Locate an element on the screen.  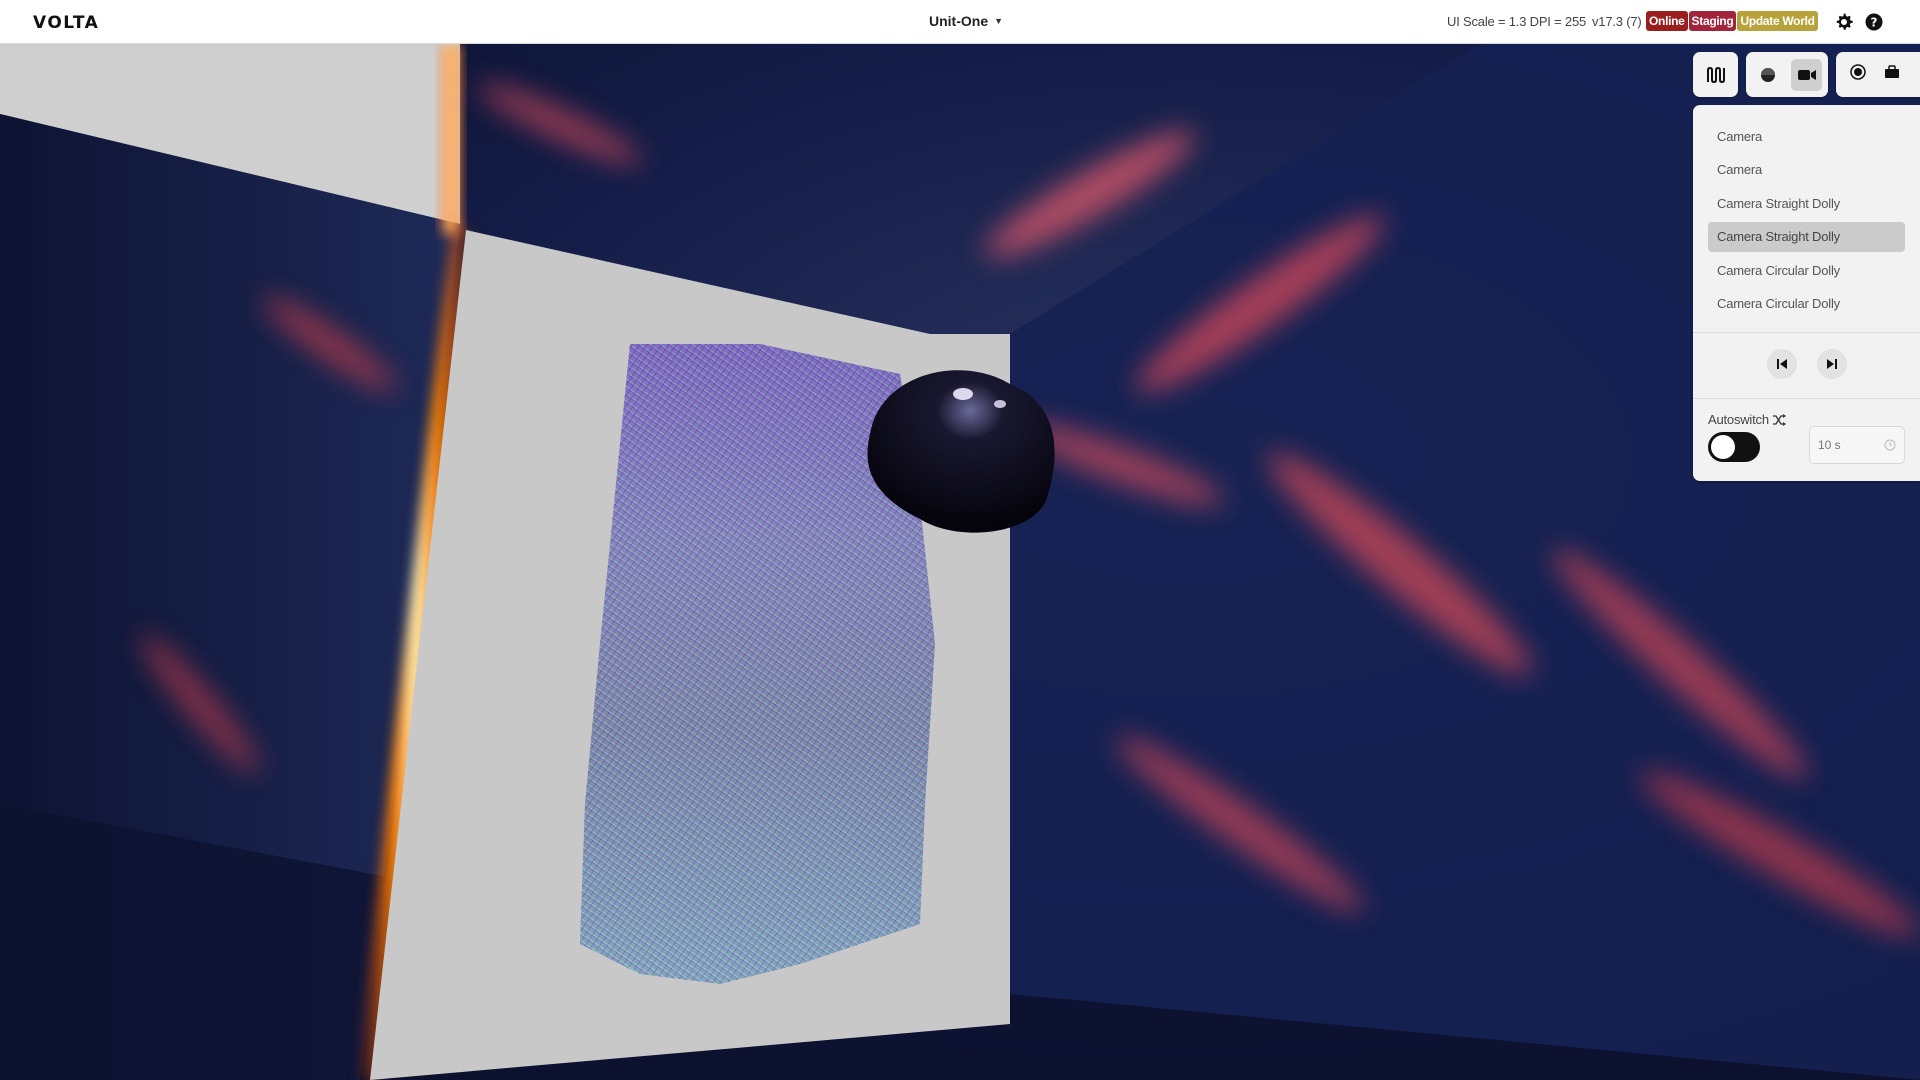
online-badge: Online is located at coordinates (1667, 21).